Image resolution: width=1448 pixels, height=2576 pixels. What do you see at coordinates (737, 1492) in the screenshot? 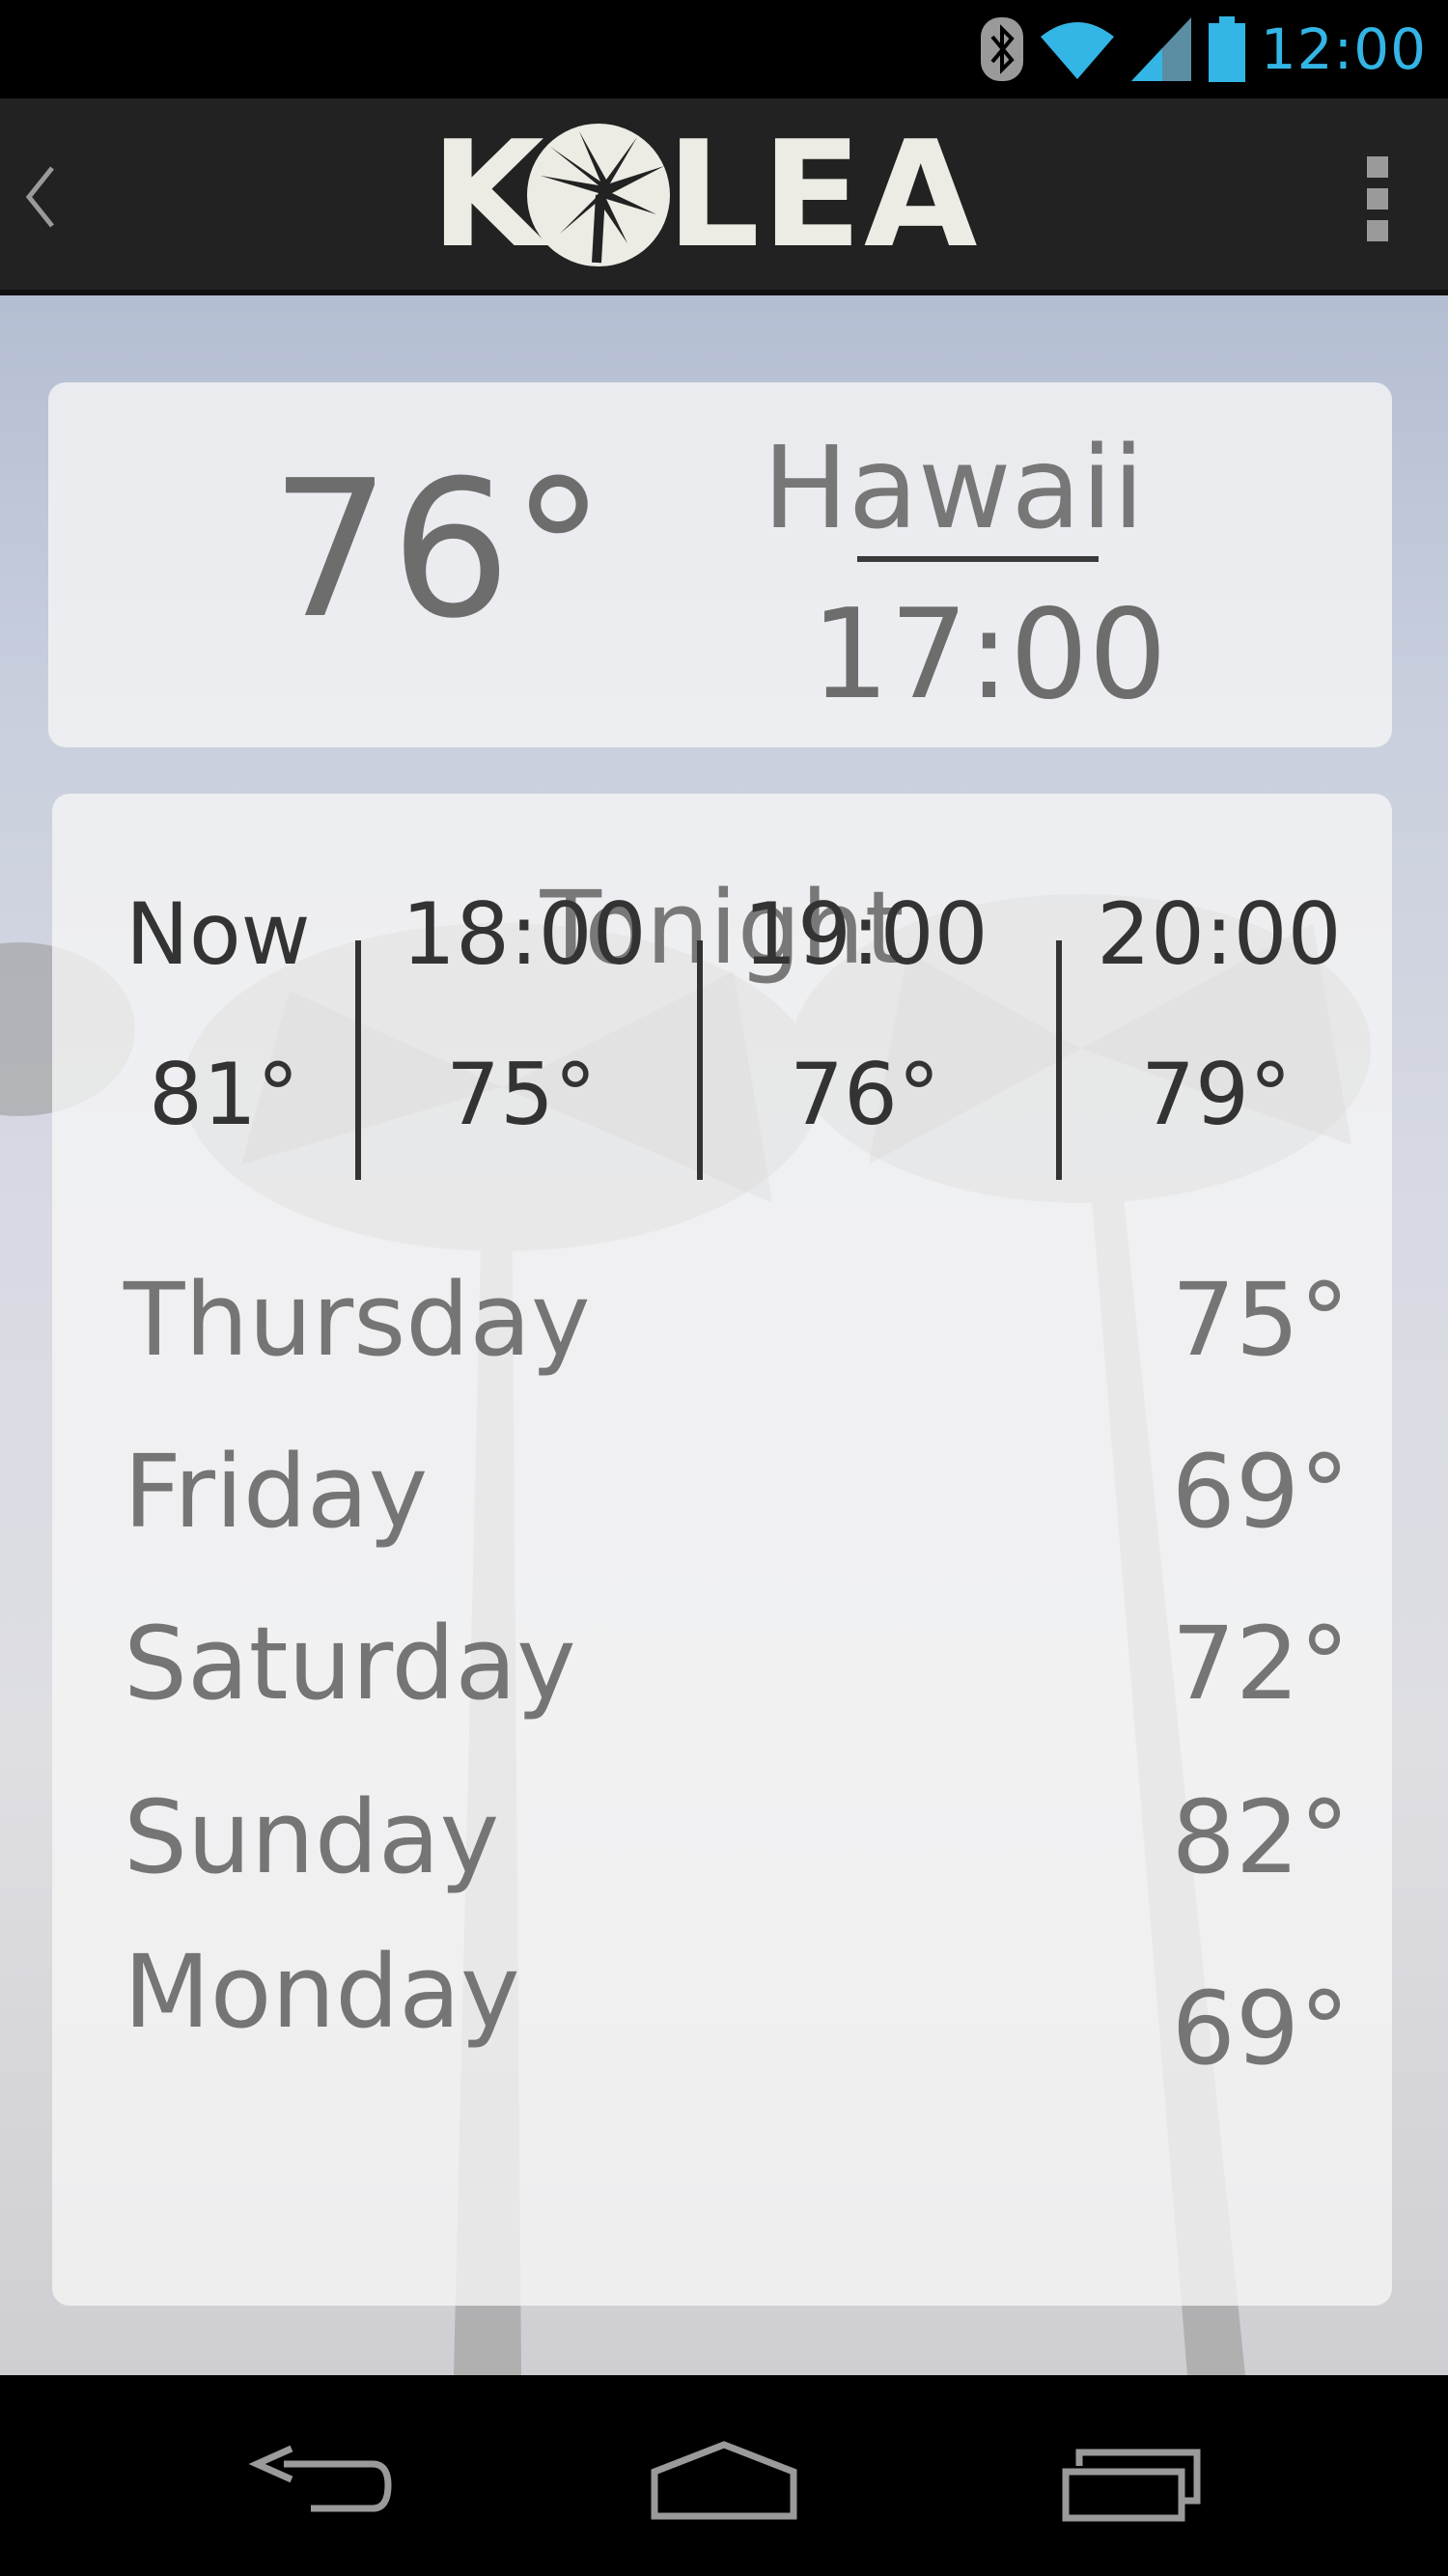
I see `daily-row: Friday 69°` at bounding box center [737, 1492].